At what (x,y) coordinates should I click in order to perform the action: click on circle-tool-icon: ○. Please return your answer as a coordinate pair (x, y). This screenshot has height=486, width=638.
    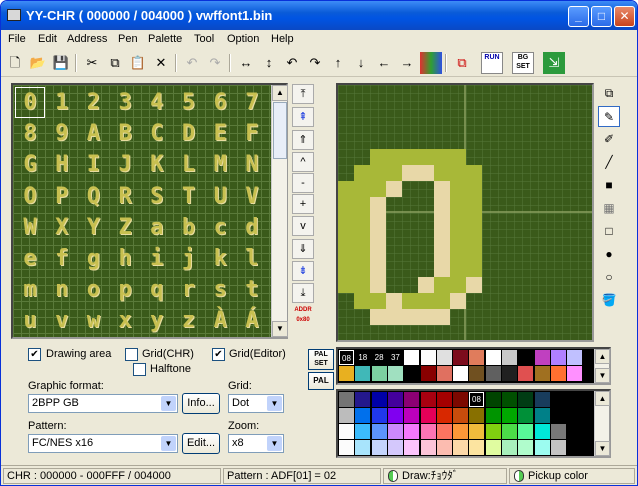
    Looking at the image, I should click on (609, 277).